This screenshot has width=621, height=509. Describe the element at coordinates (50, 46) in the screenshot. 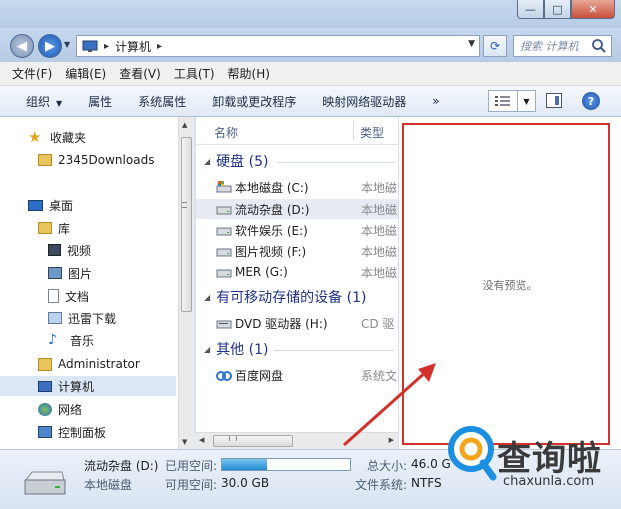

I see `forward-button: ▶` at that location.